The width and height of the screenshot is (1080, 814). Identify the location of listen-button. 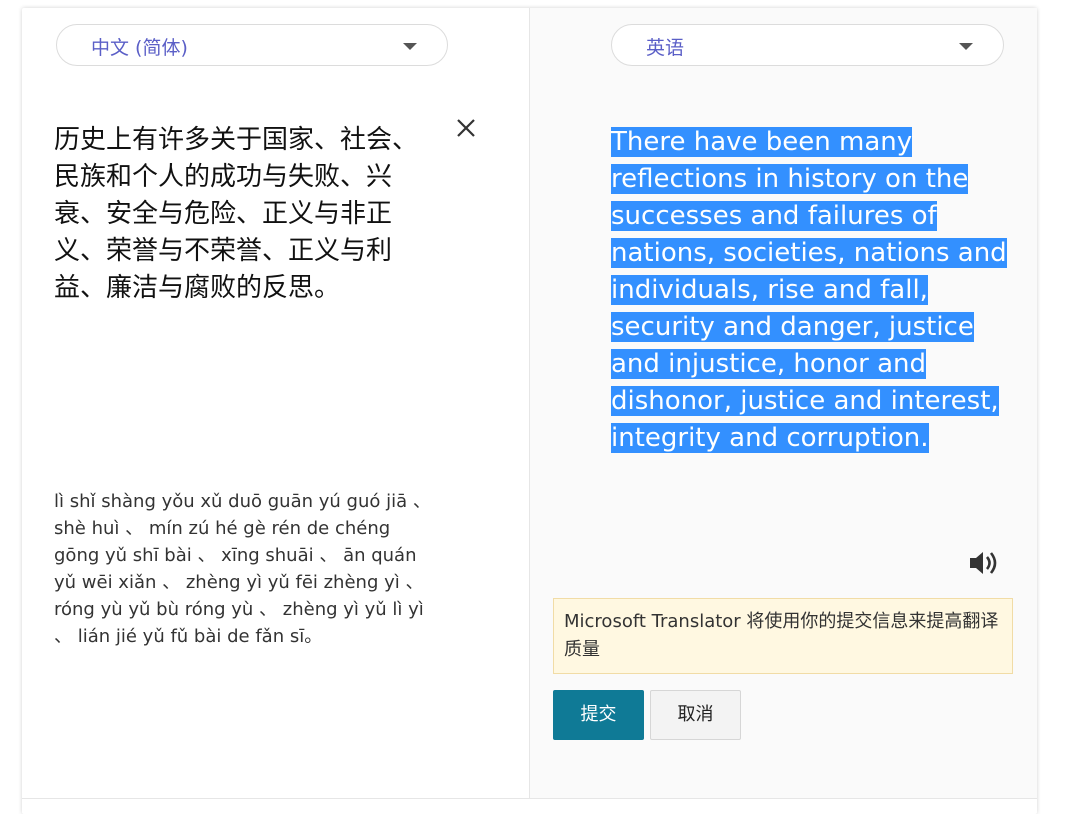
(984, 563).